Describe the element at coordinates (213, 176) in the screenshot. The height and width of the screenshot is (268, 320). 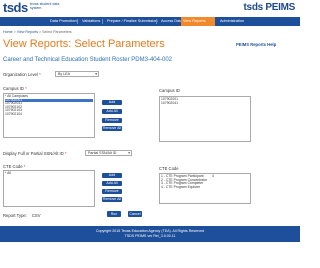
I see `list-item-extra: 4` at that location.